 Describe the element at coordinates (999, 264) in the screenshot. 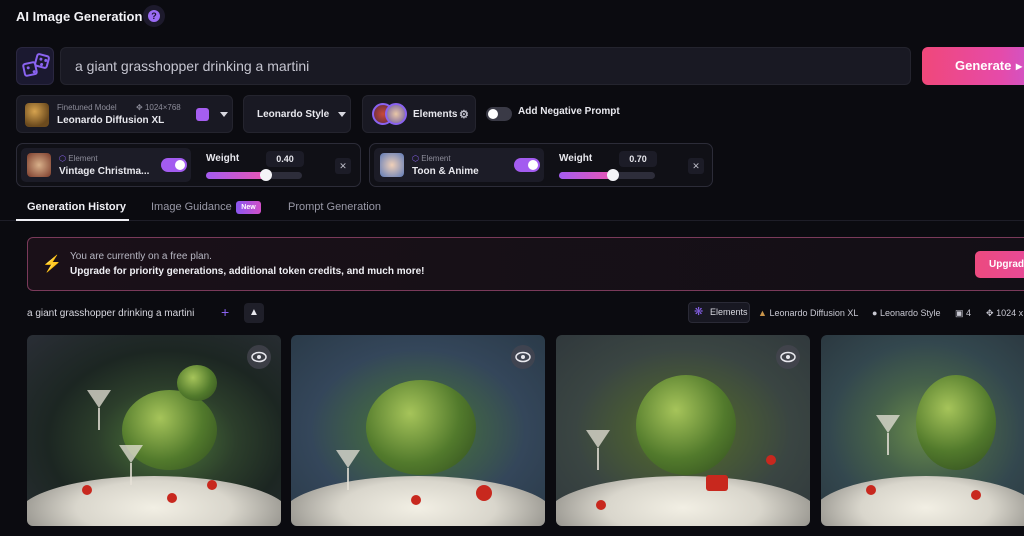

I see `upgrade-button: Upgrade` at that location.